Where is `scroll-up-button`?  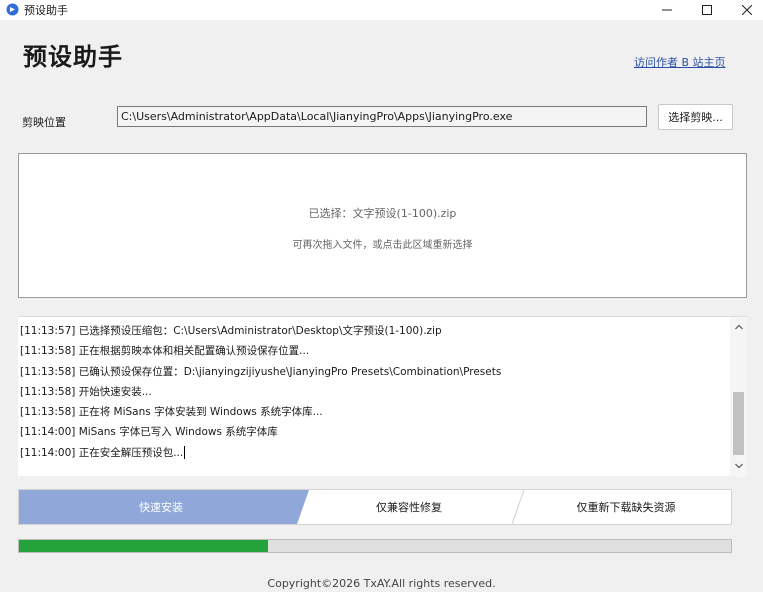 scroll-up-button is located at coordinates (738, 327).